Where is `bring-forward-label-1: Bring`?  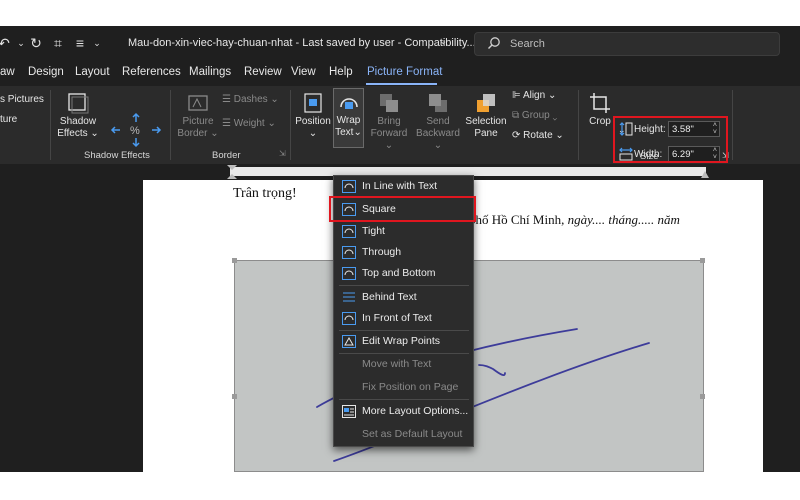 bring-forward-label-1: Bring is located at coordinates (389, 121).